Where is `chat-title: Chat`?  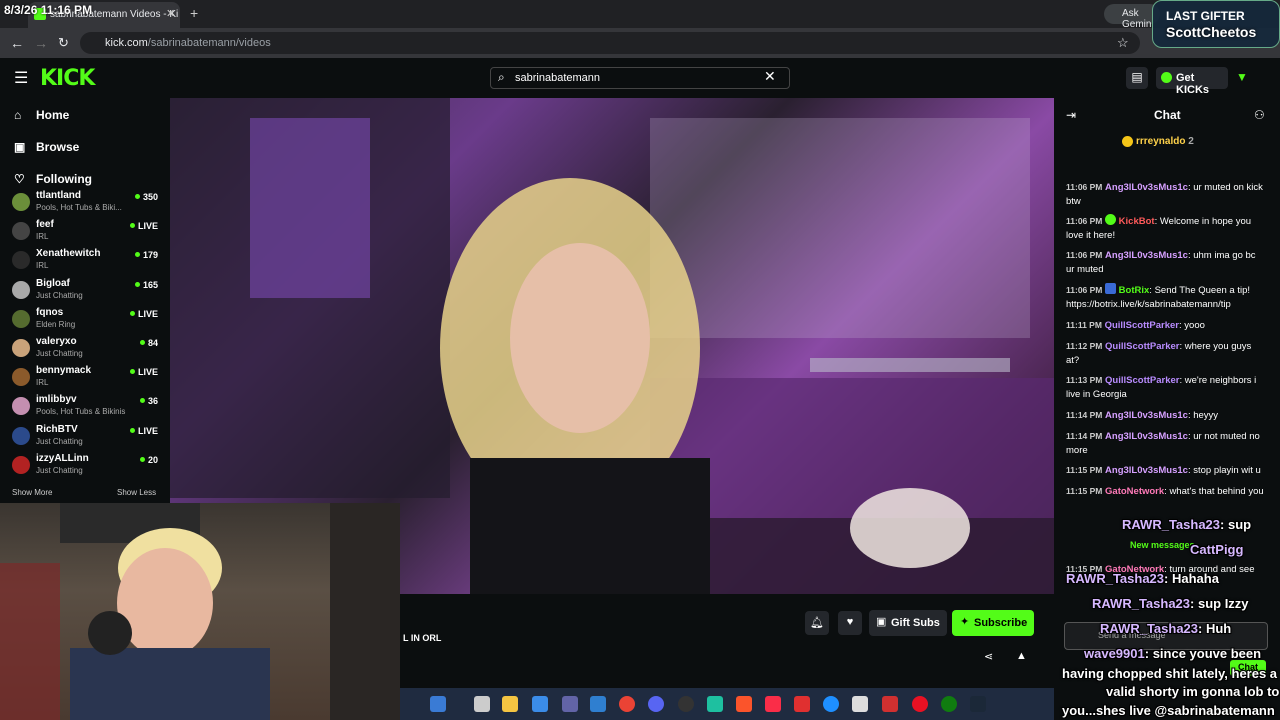 chat-title: Chat is located at coordinates (1167, 115).